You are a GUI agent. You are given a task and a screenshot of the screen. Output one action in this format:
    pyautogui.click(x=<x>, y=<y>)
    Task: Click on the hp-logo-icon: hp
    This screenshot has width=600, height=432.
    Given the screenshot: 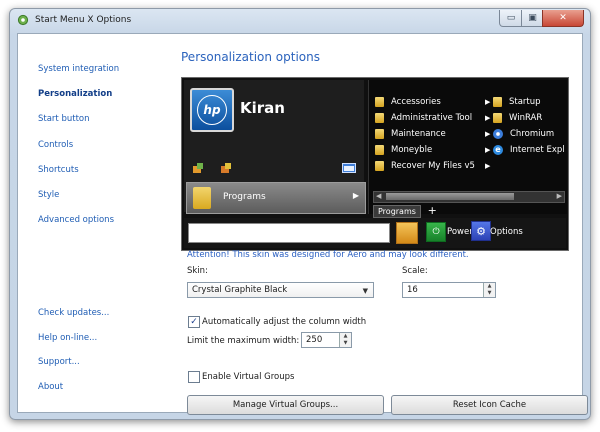 What is the action you would take?
    pyautogui.click(x=212, y=110)
    